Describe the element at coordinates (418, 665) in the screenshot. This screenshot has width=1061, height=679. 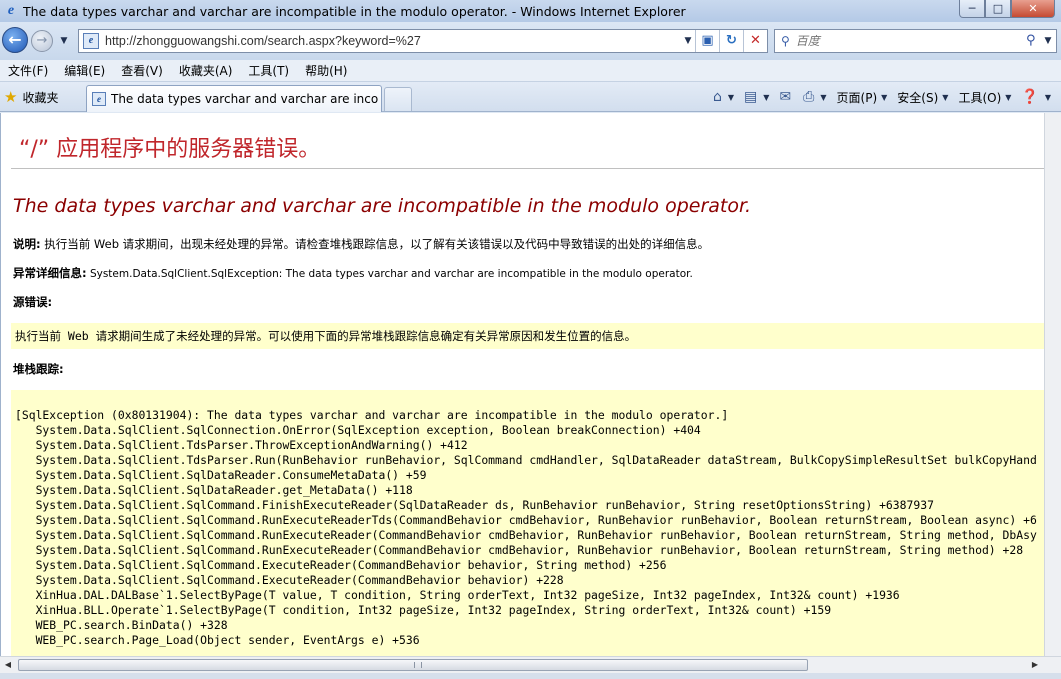
I see `grip-icon` at that location.